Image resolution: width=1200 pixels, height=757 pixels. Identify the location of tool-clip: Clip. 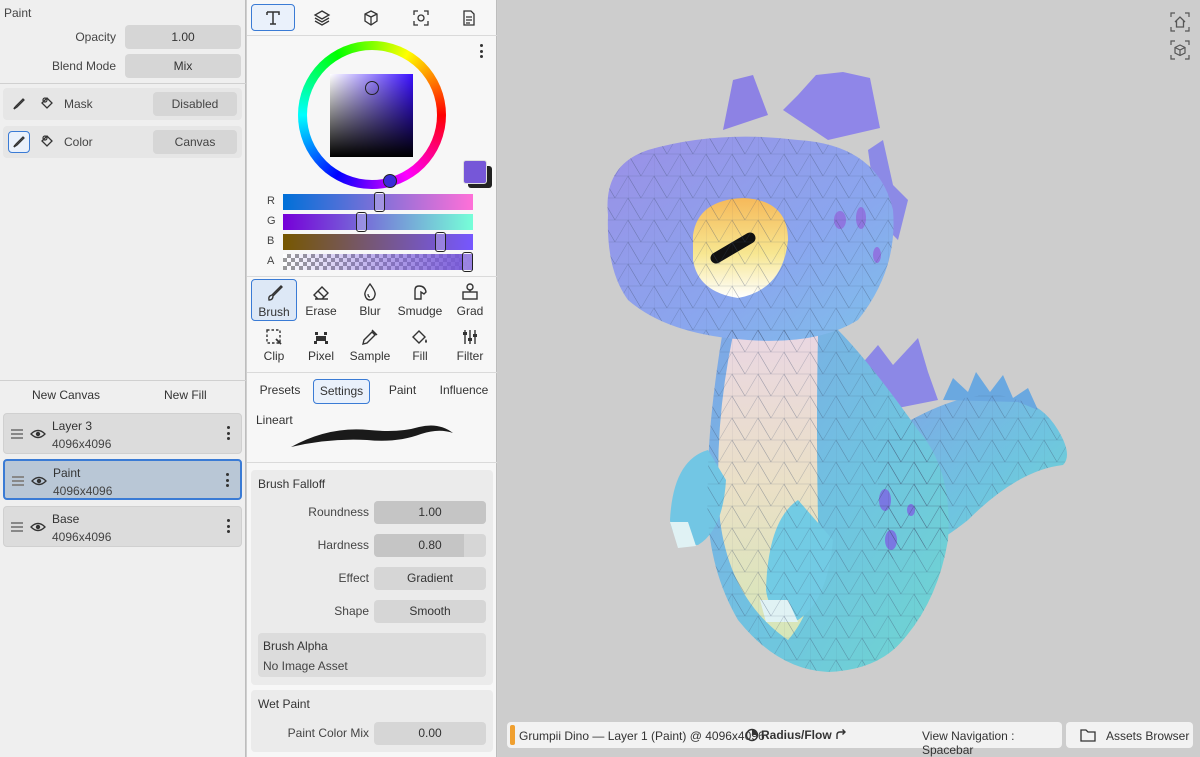
(274, 345).